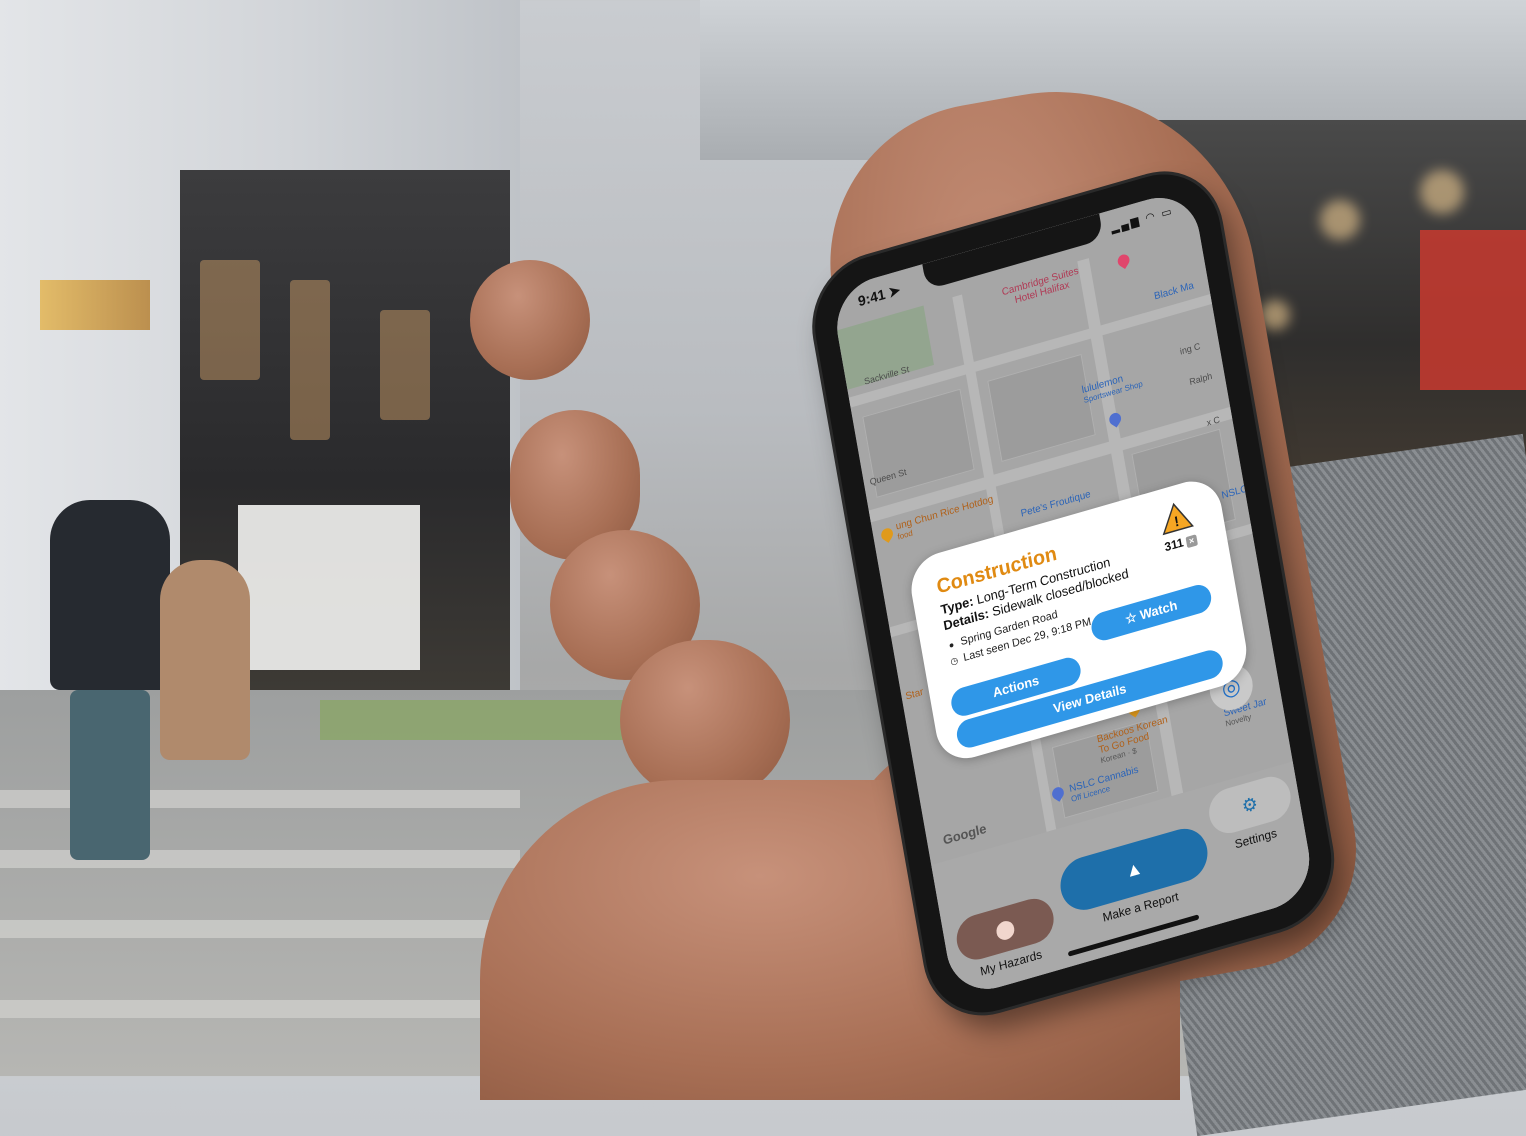 The height and width of the screenshot is (1136, 1526). Describe the element at coordinates (95, 305) in the screenshot. I see `background-awning` at that location.